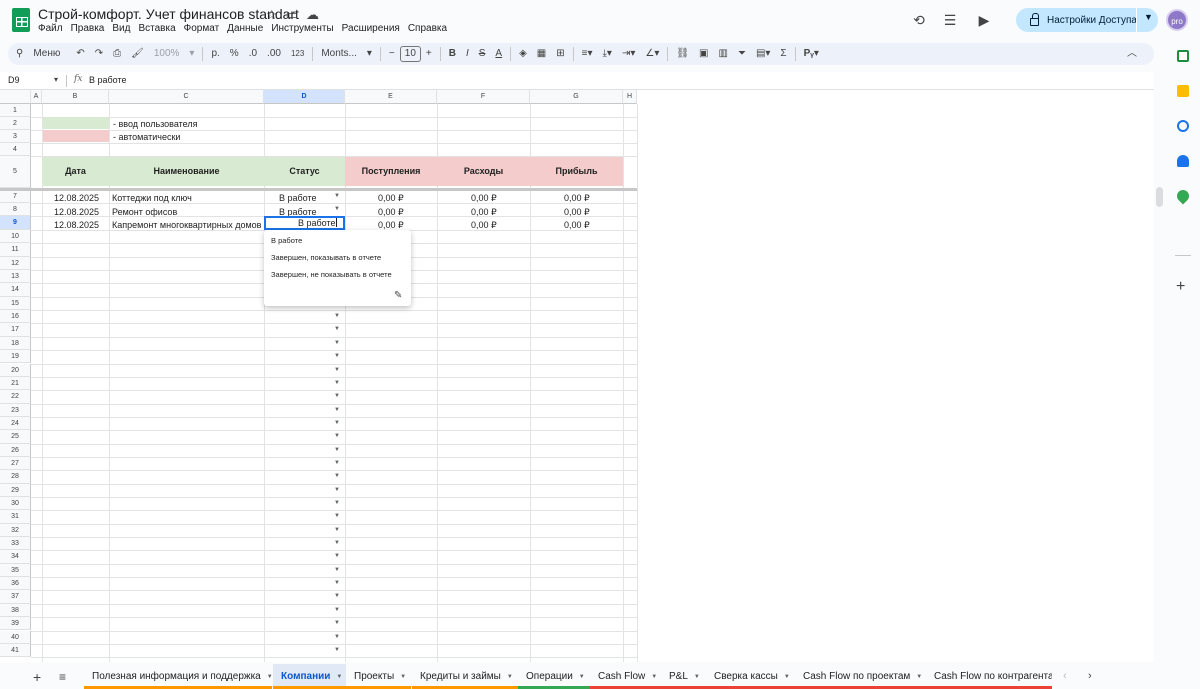 The height and width of the screenshot is (689, 1200). What do you see at coordinates (1177, 20) in the screenshot?
I see `avatar: pro` at bounding box center [1177, 20].